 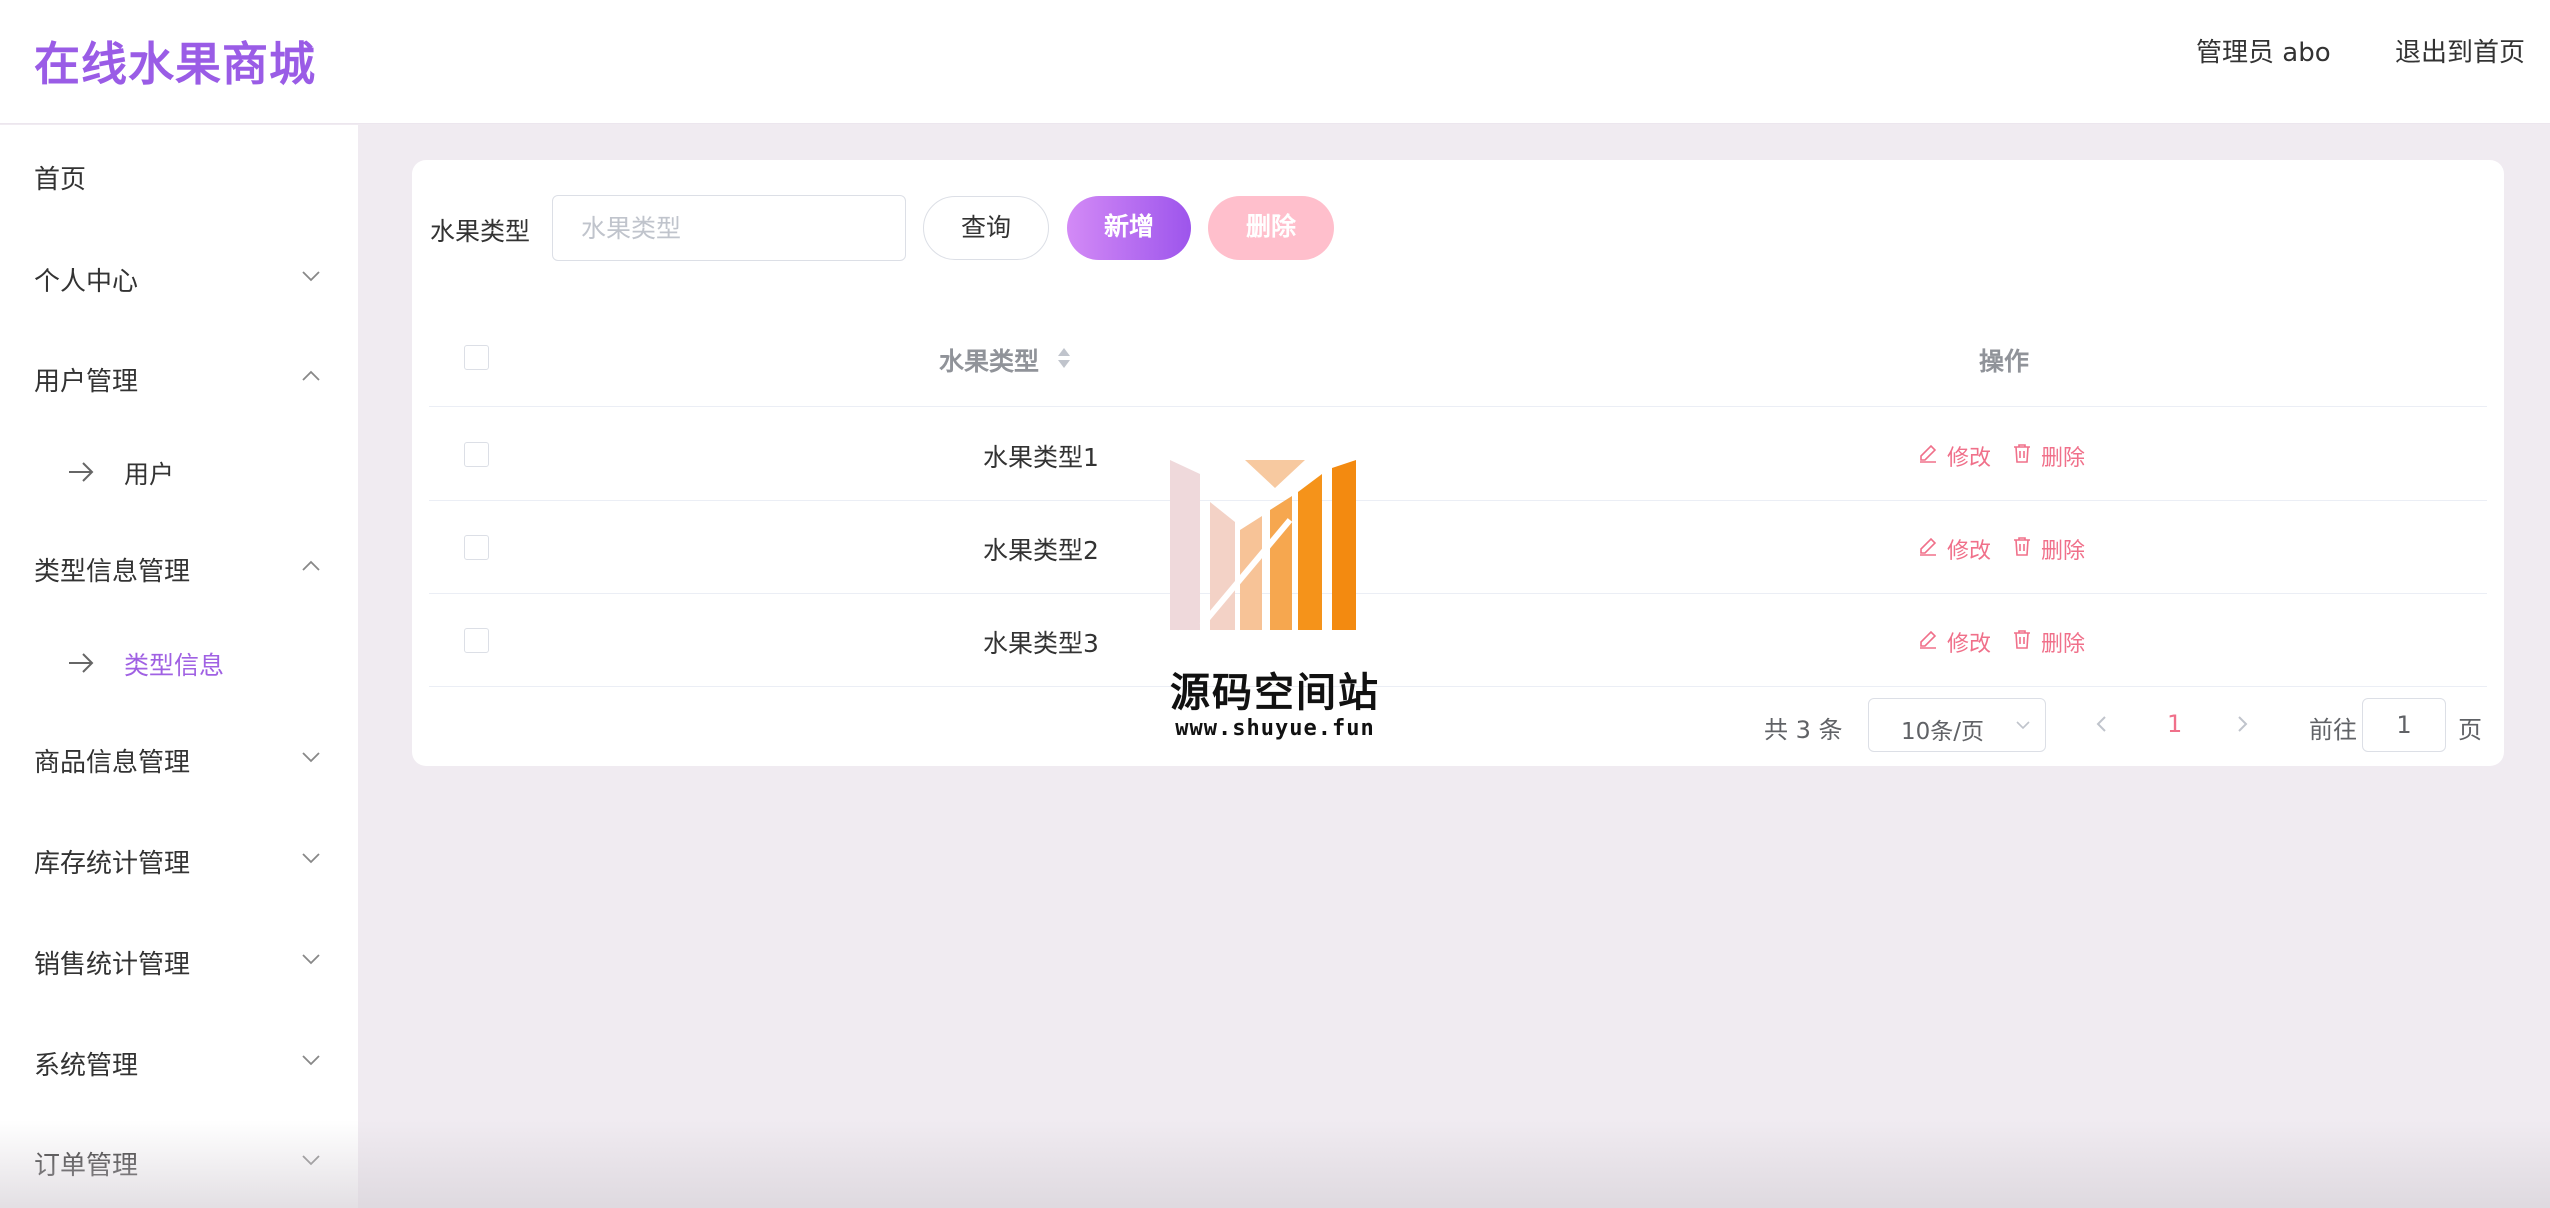 I want to click on sidebar-item-inventory-stats-management: 库存统计管理, so click(x=179, y=859).